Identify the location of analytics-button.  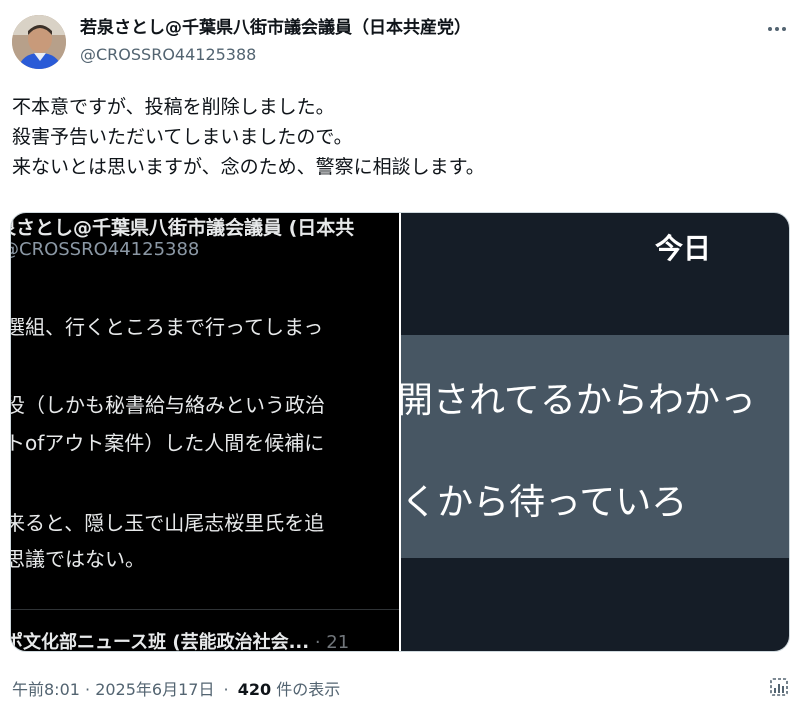
(779, 687).